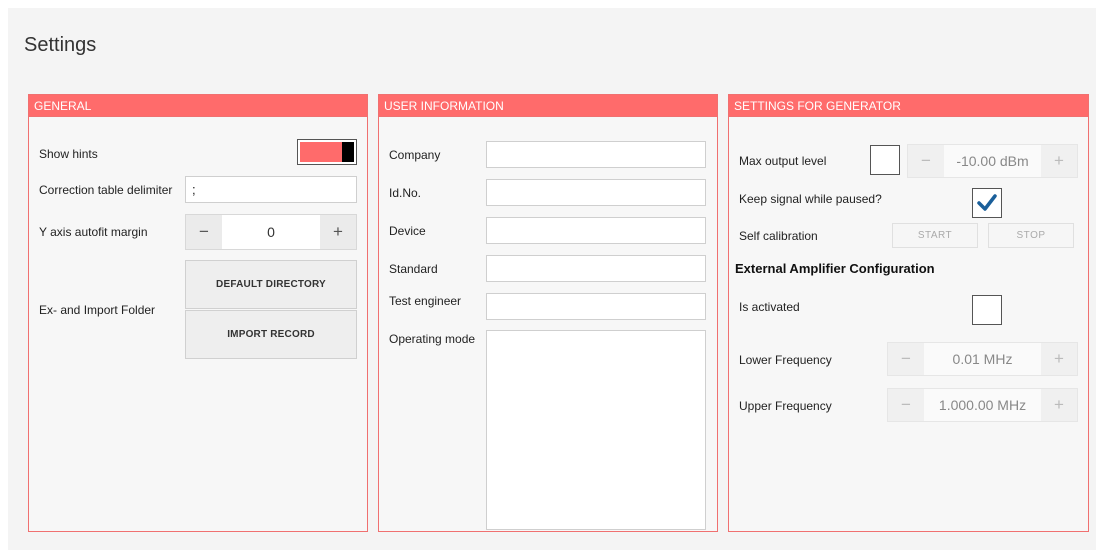 The width and height of the screenshot is (1099, 553). I want to click on toggle-fill, so click(321, 152).